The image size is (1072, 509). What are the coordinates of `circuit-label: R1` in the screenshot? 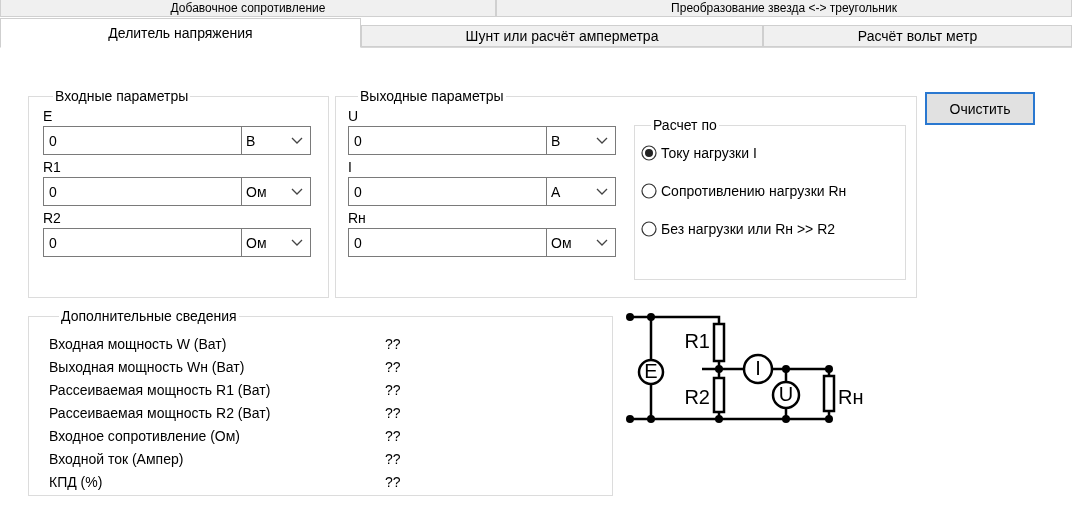 It's located at (697, 341).